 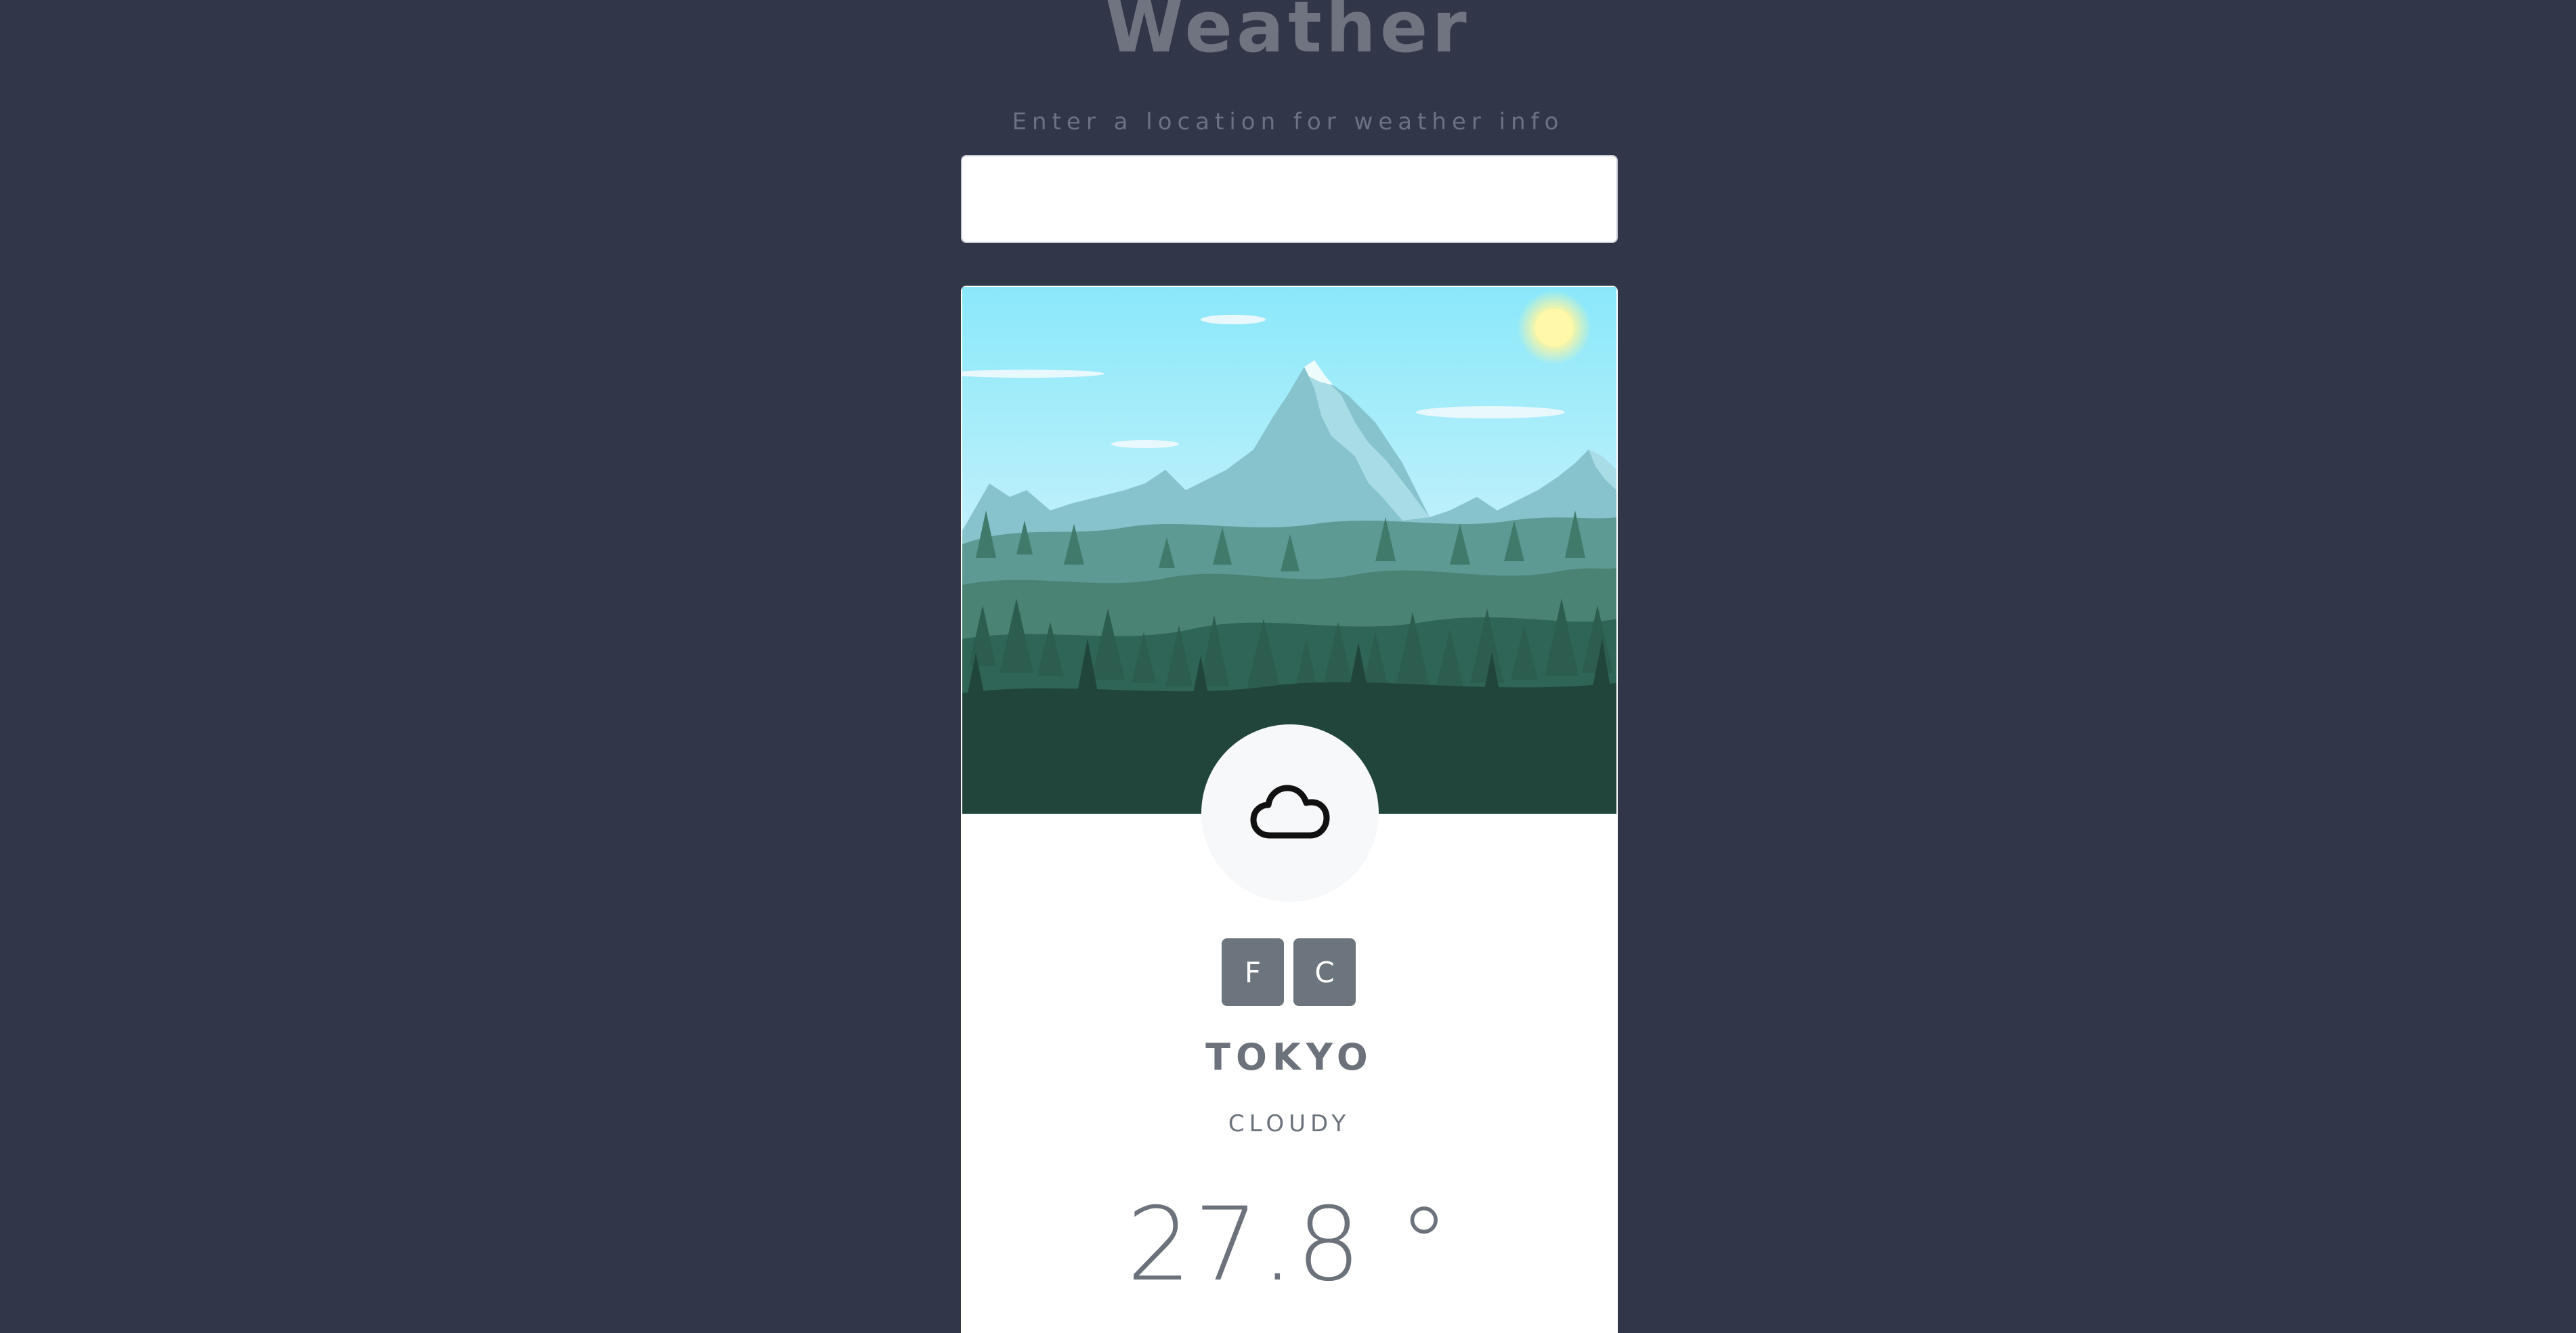 I want to click on weather-condition: CLOUDY, so click(x=1289, y=1123).